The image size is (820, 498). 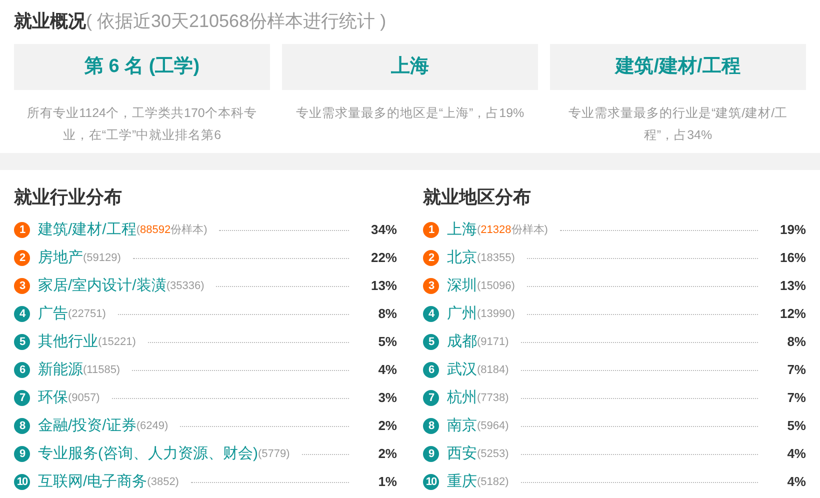 What do you see at coordinates (87, 314) in the screenshot?
I see `sample-count: (22751)` at bounding box center [87, 314].